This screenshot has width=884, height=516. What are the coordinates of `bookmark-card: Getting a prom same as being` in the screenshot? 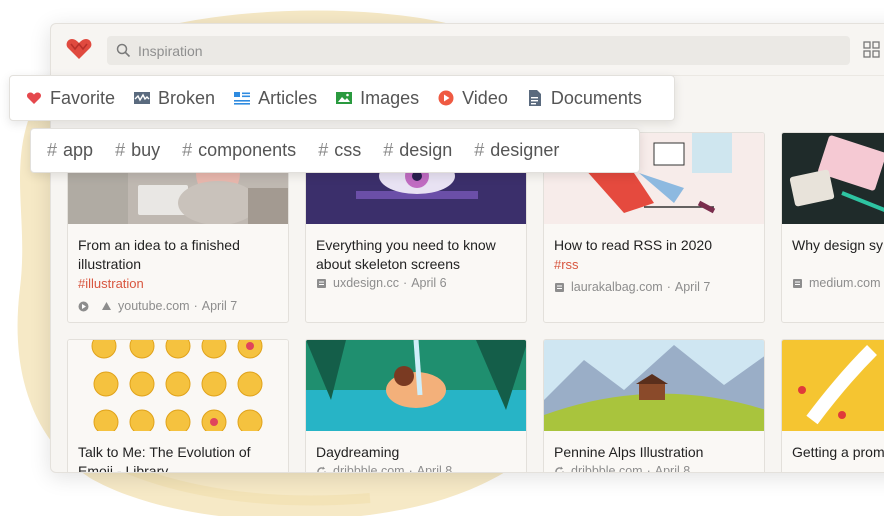 It's located at (832, 405).